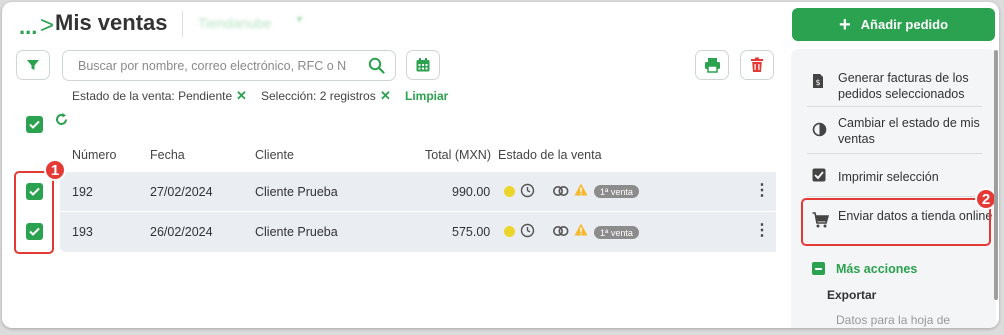 The height and width of the screenshot is (335, 1004). I want to click on plus-icon: +, so click(844, 24).